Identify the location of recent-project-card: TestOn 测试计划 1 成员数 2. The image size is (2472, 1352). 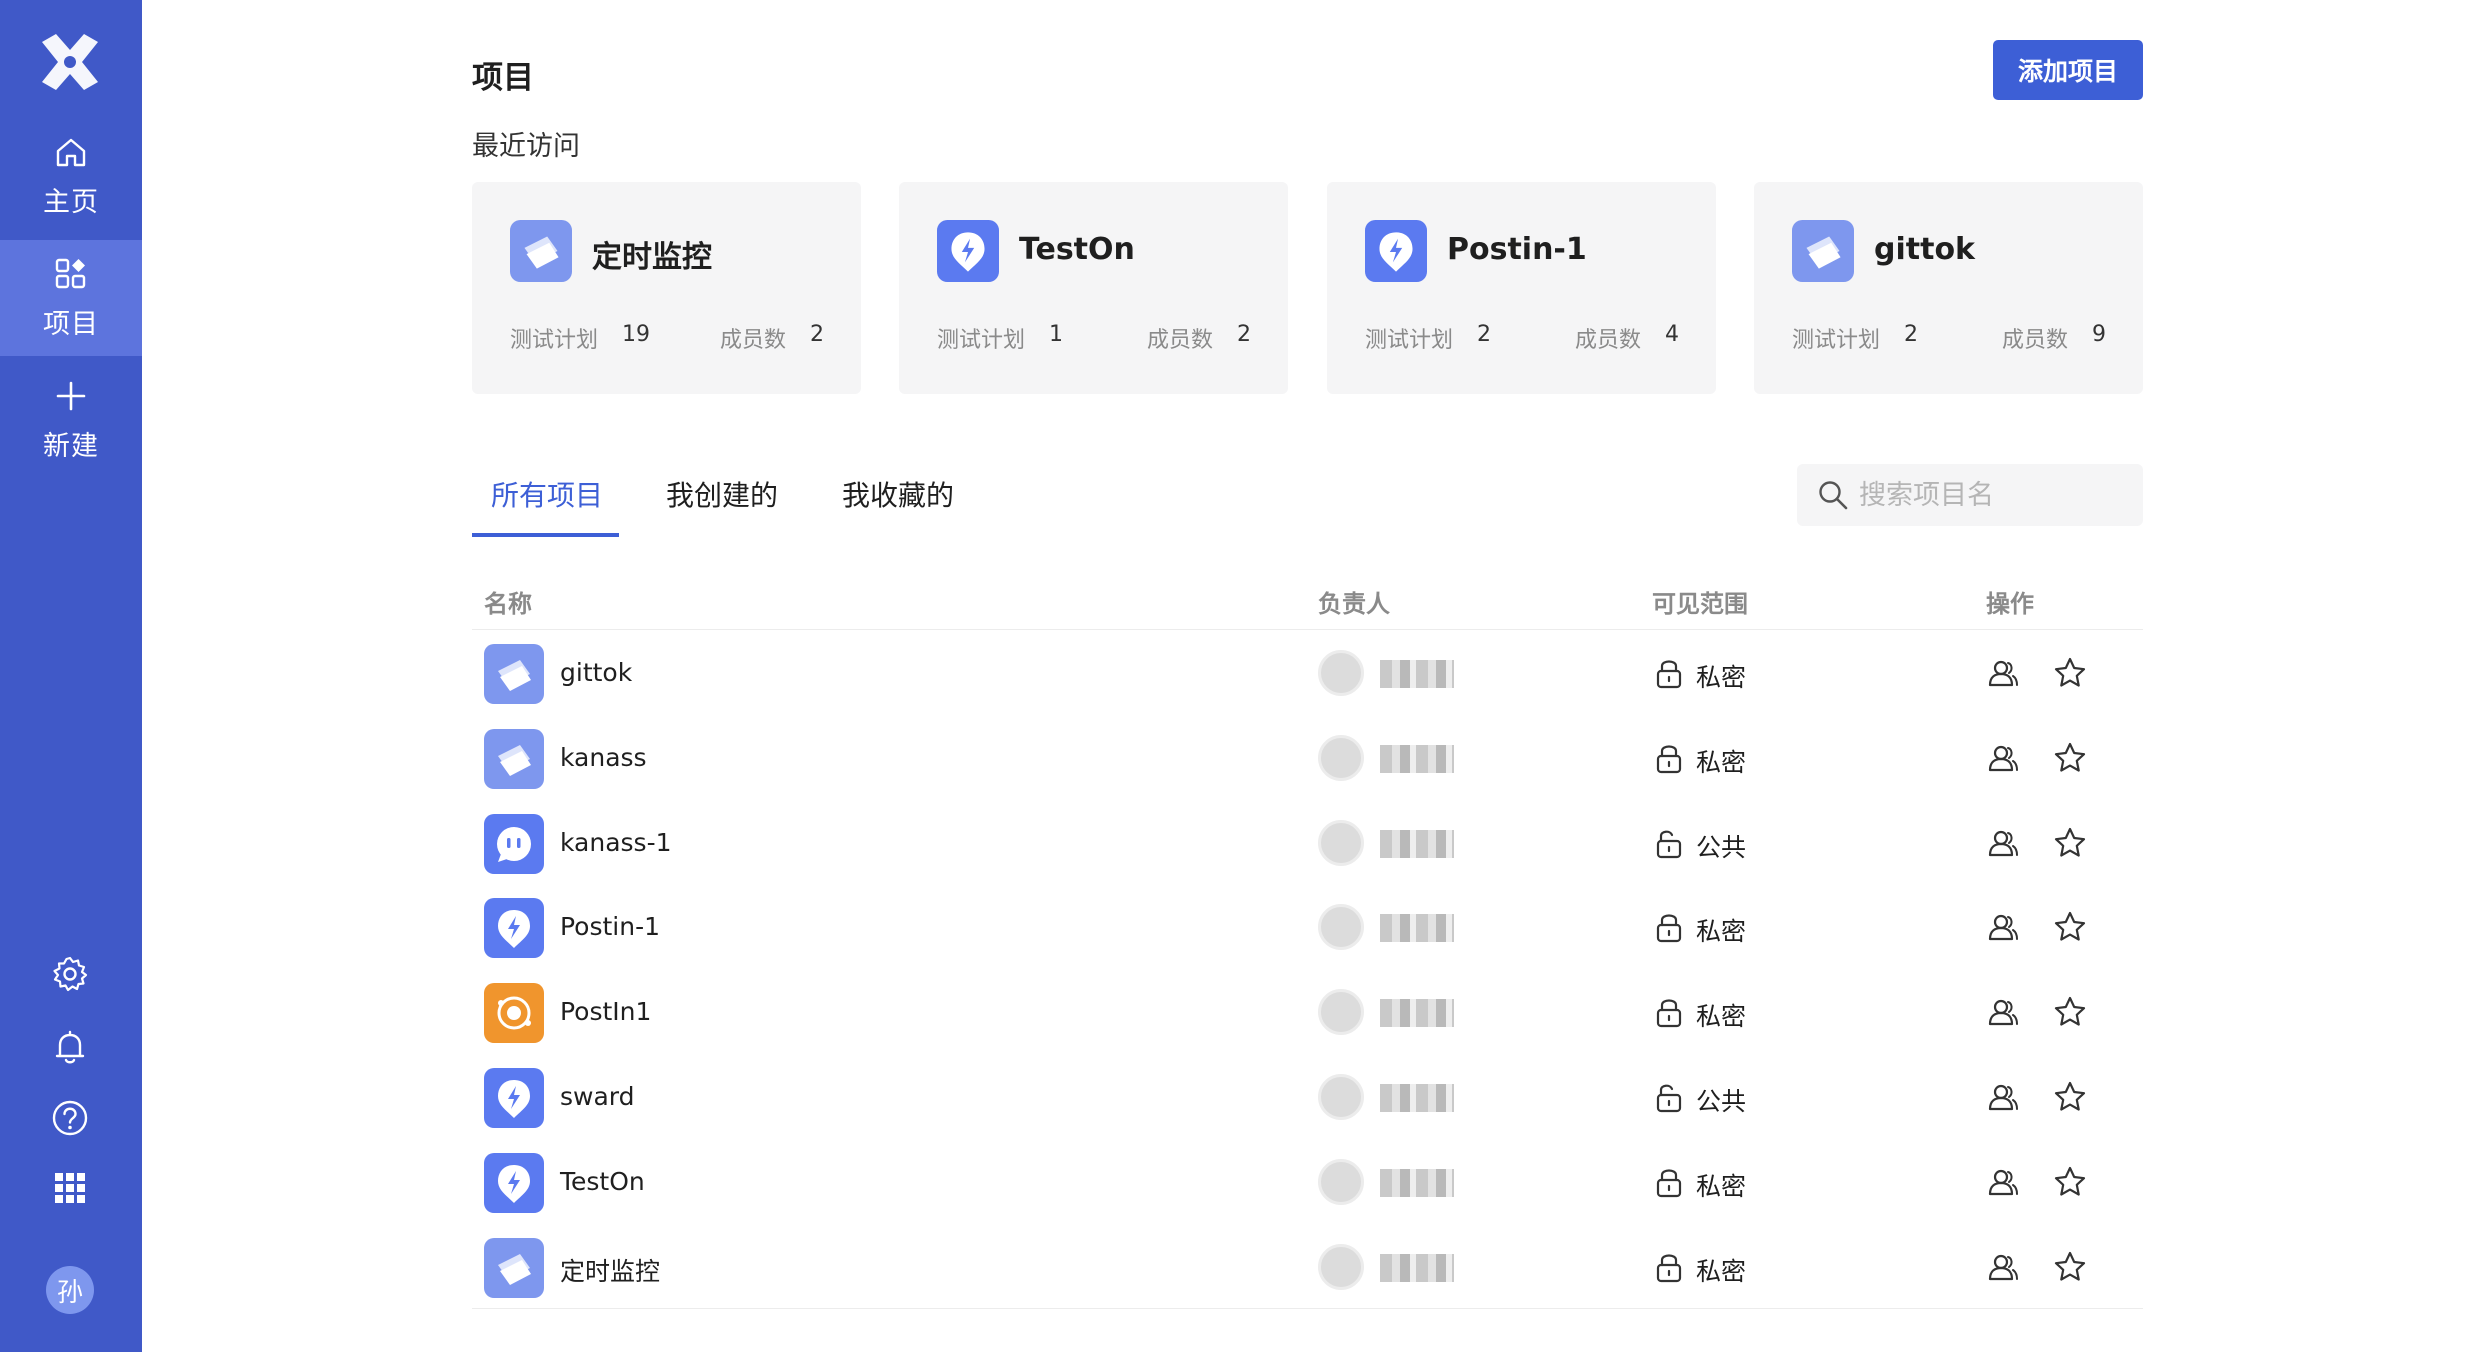
(1093, 288).